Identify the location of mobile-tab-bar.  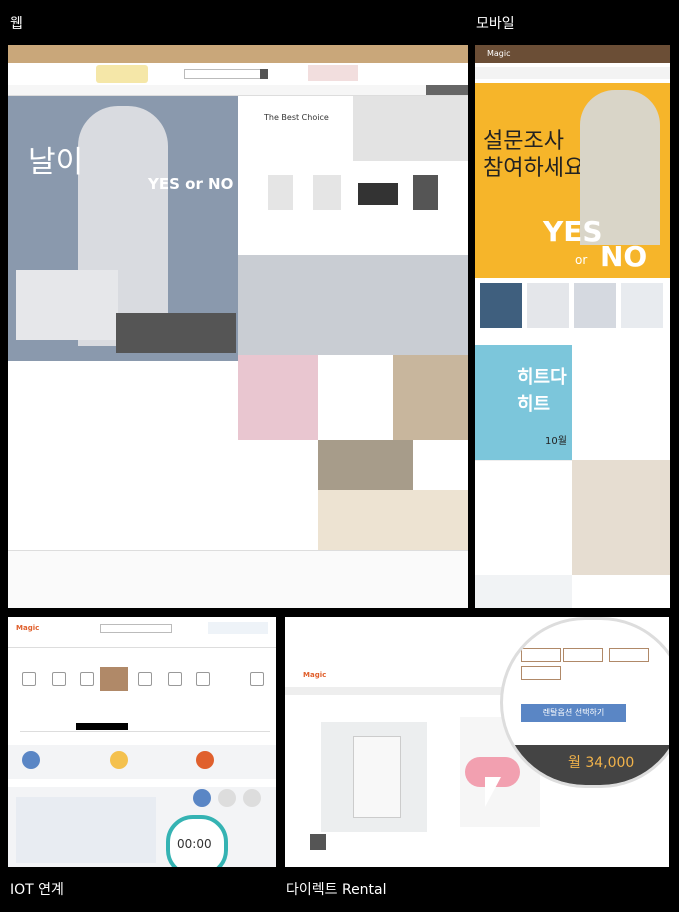
(572, 73).